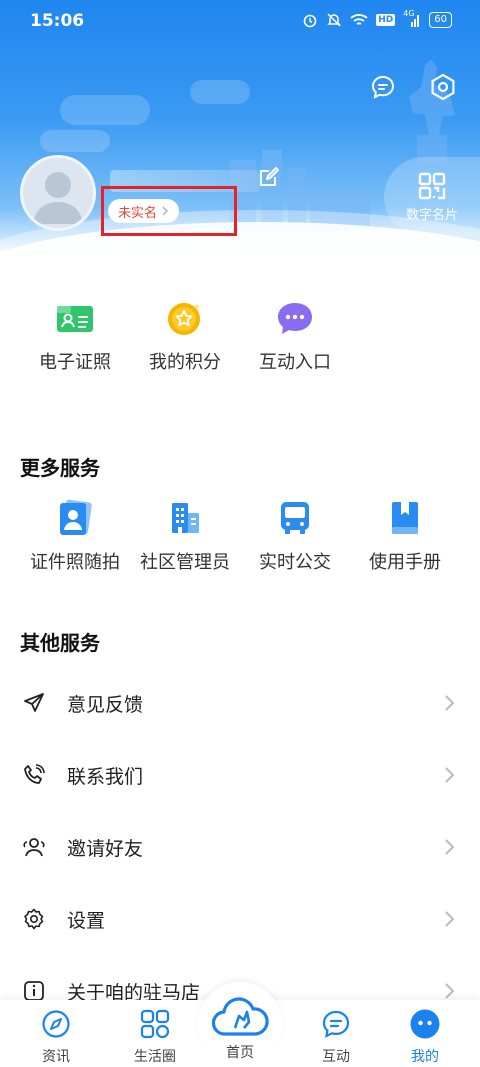 The image size is (480, 1067). Describe the element at coordinates (57, 21) in the screenshot. I see `status-time: 15:06` at that location.